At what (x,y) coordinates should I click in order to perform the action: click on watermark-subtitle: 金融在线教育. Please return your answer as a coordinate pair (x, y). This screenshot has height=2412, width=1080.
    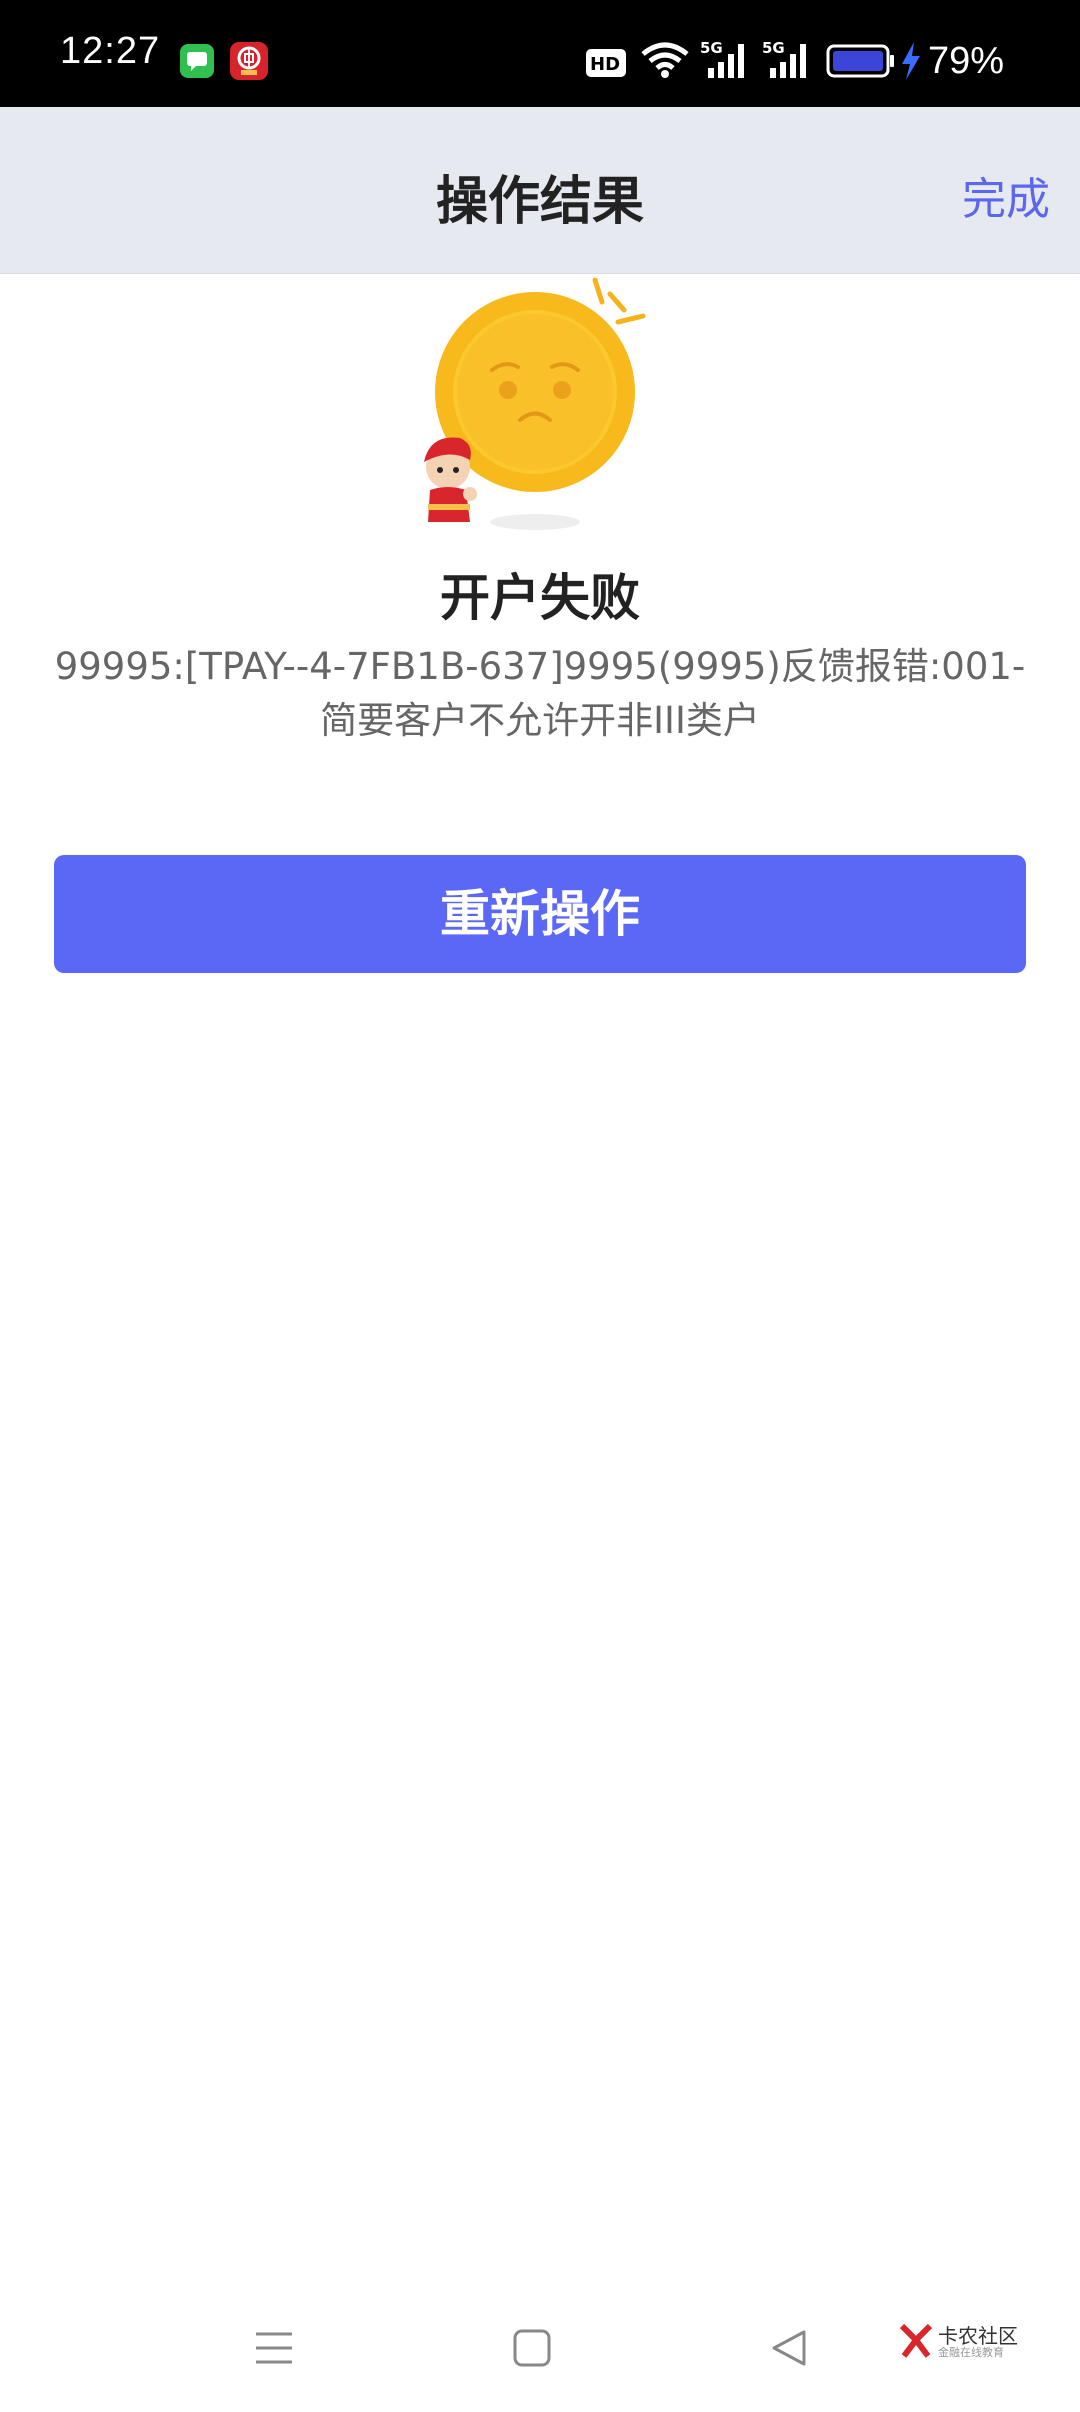
    Looking at the image, I should click on (971, 2352).